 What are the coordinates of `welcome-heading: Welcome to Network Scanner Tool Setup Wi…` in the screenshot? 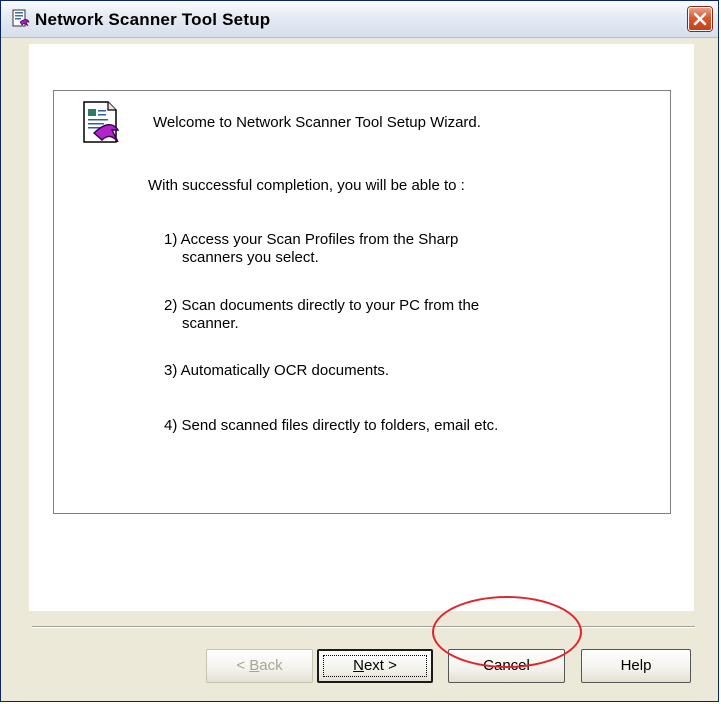 It's located at (317, 122).